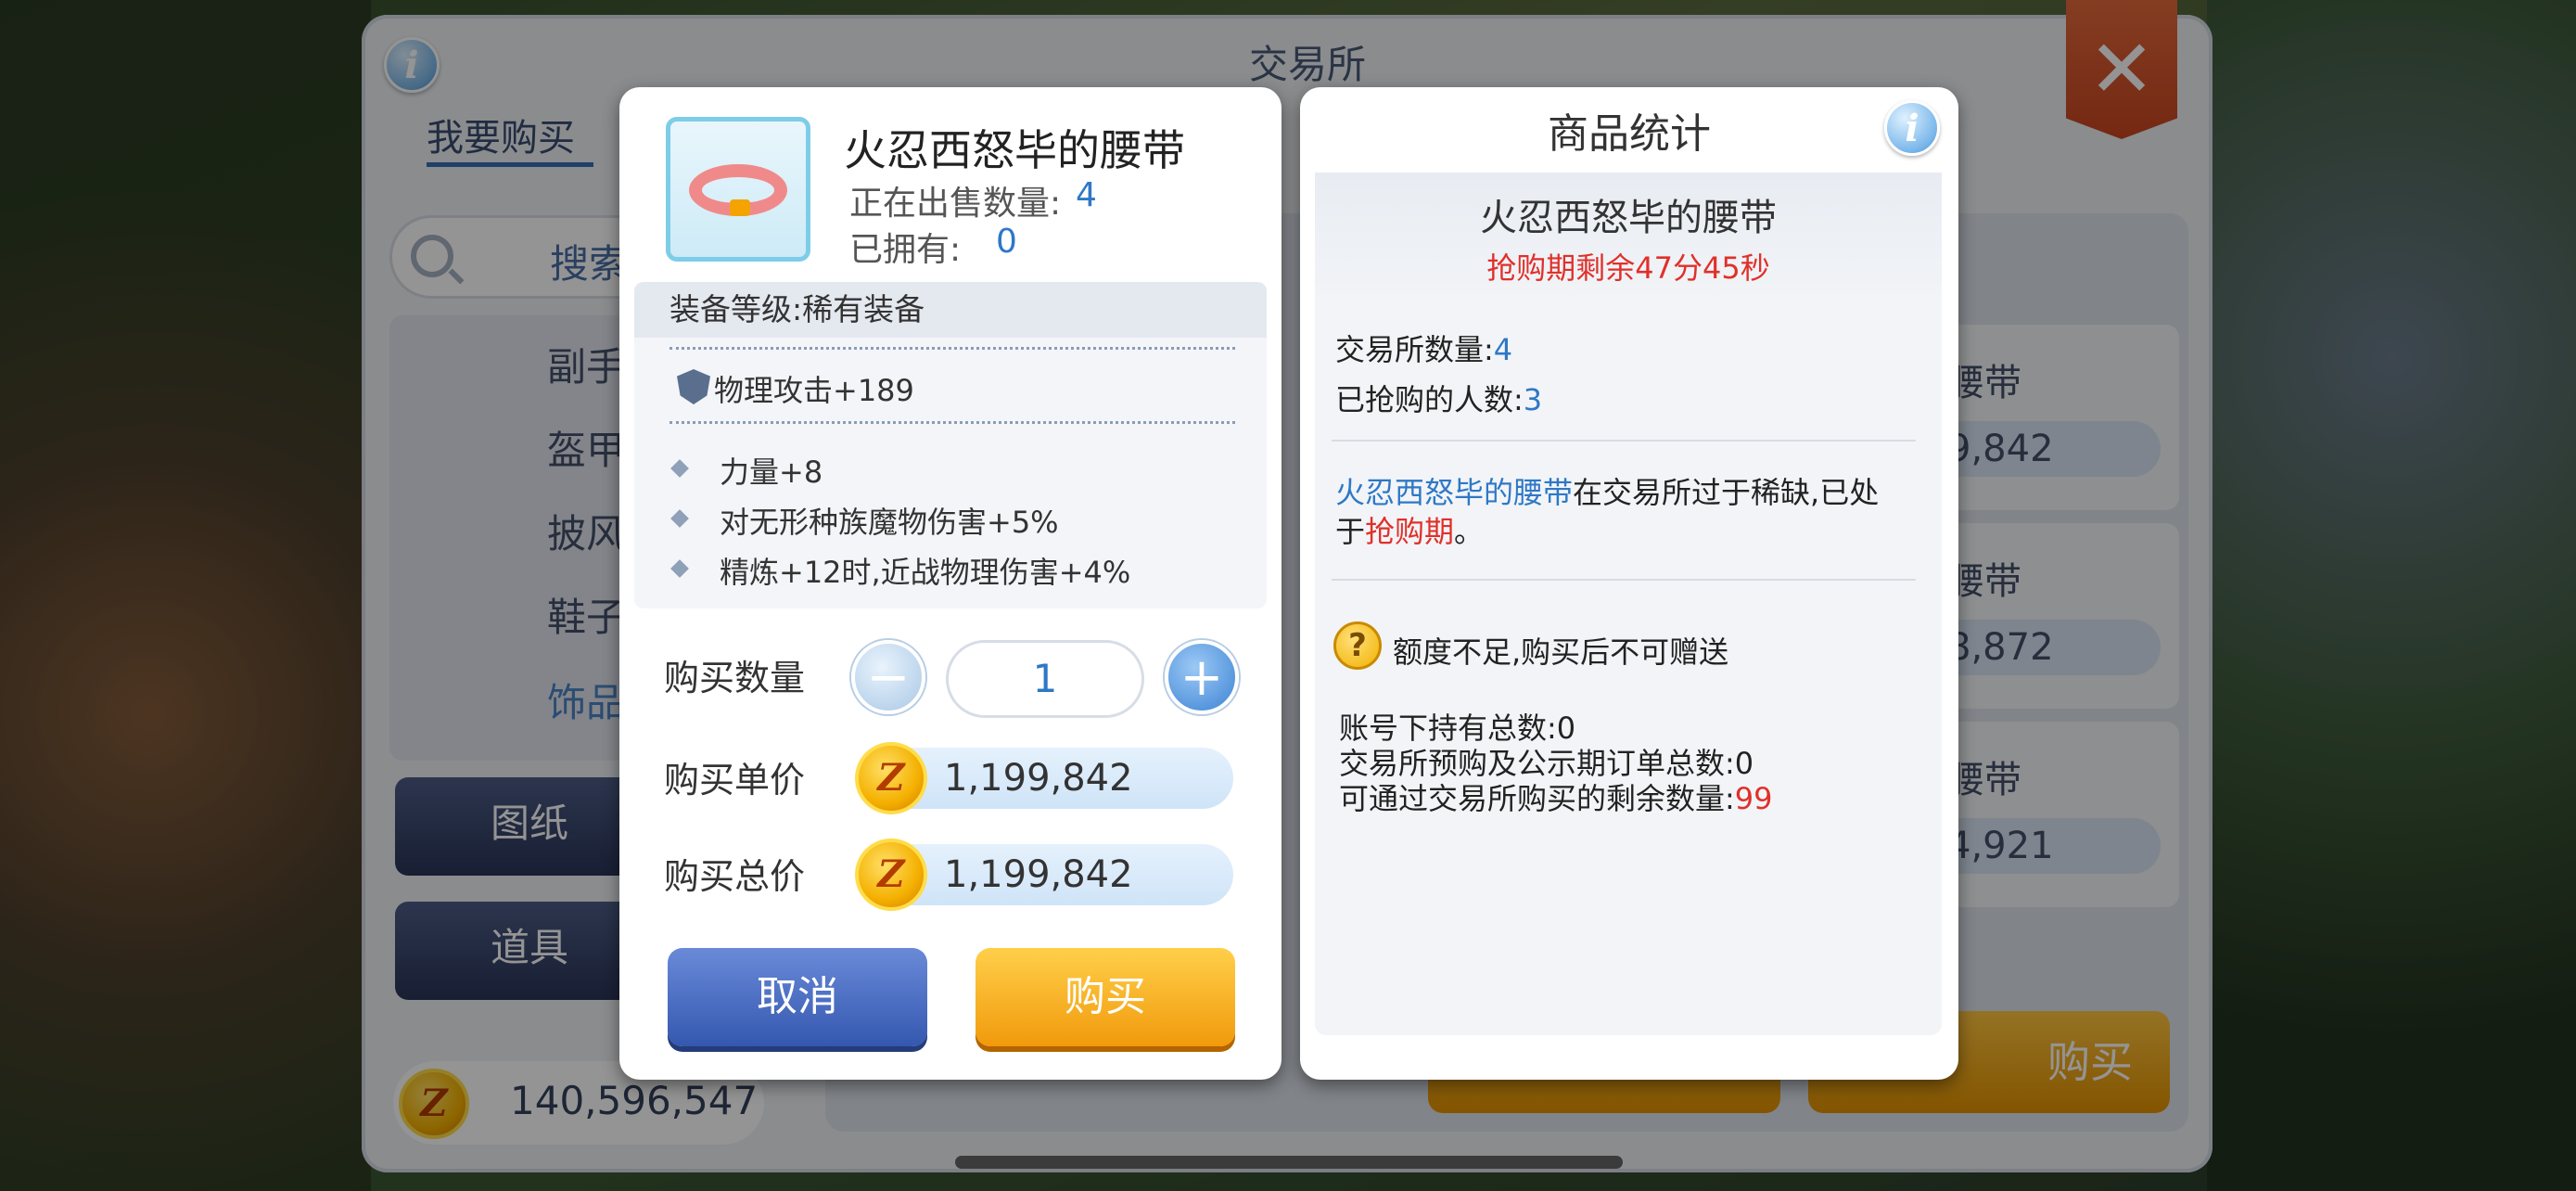 The height and width of the screenshot is (1191, 2576). Describe the element at coordinates (1289, 1162) in the screenshot. I see `home-indicator` at that location.